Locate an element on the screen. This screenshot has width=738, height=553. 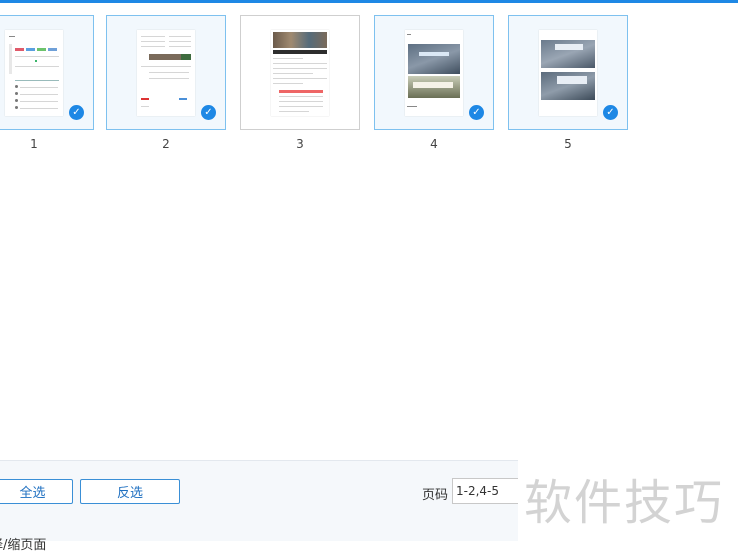
page-thumbnail-2: ✓ is located at coordinates (166, 72).